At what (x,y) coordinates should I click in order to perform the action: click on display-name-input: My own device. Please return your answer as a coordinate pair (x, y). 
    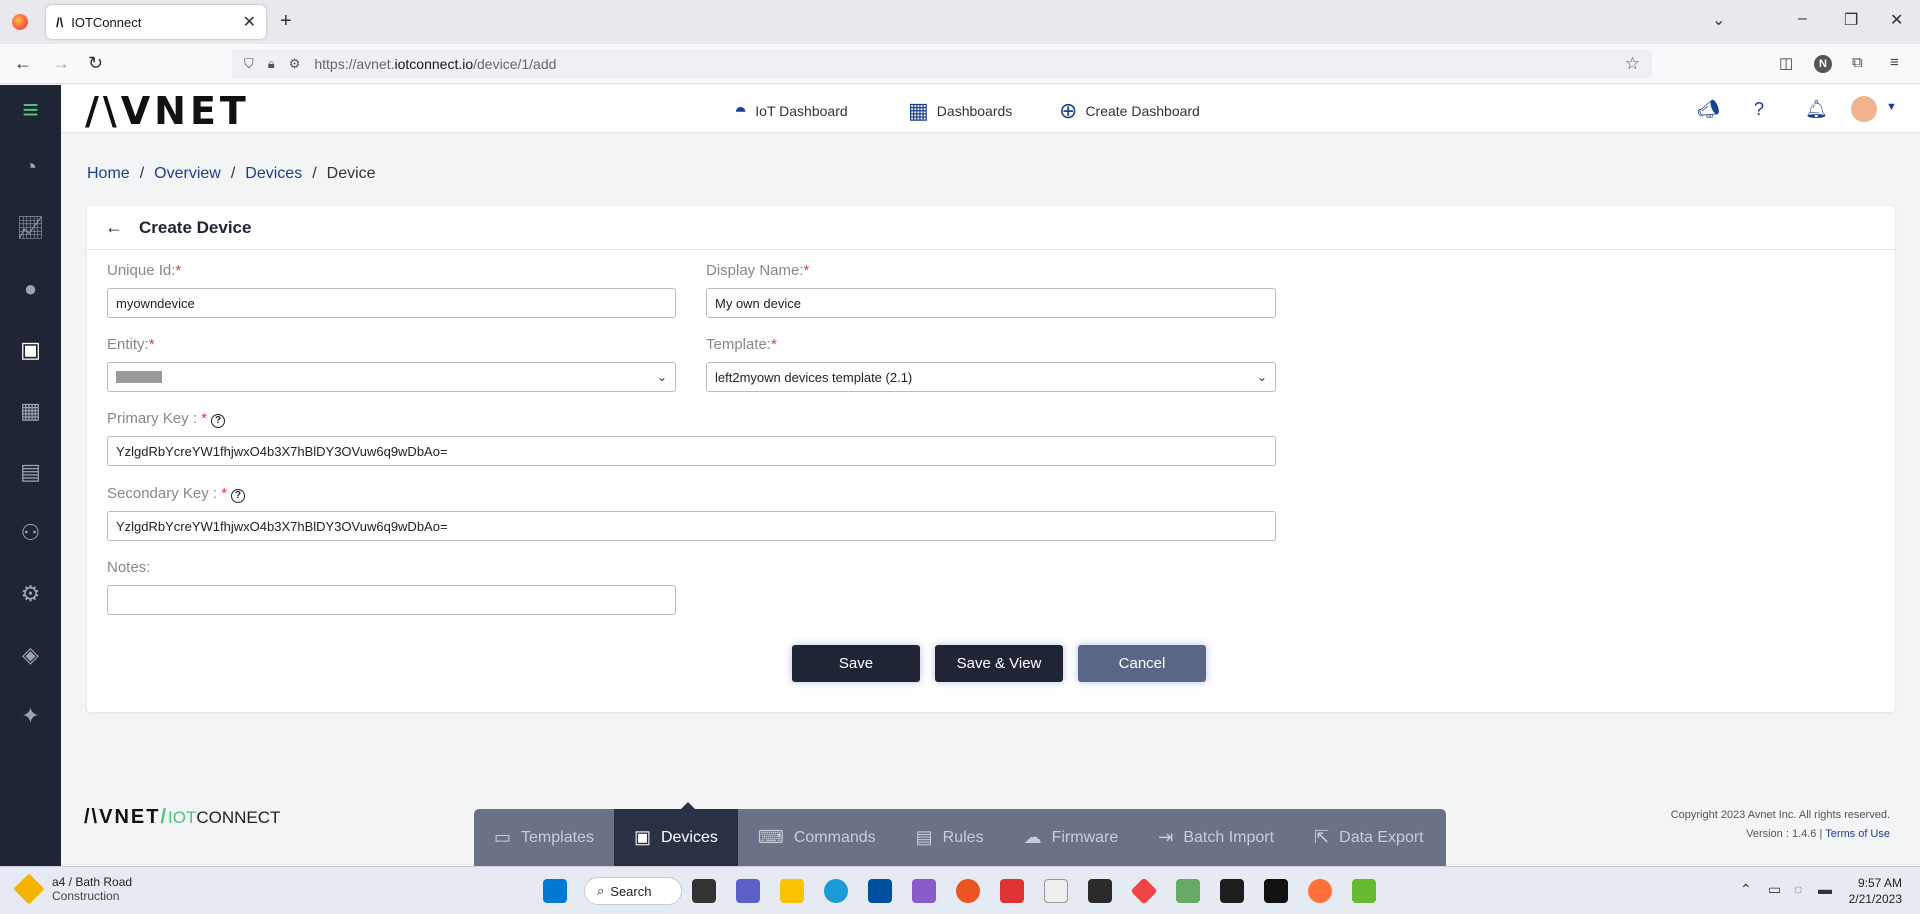
    Looking at the image, I should click on (991, 303).